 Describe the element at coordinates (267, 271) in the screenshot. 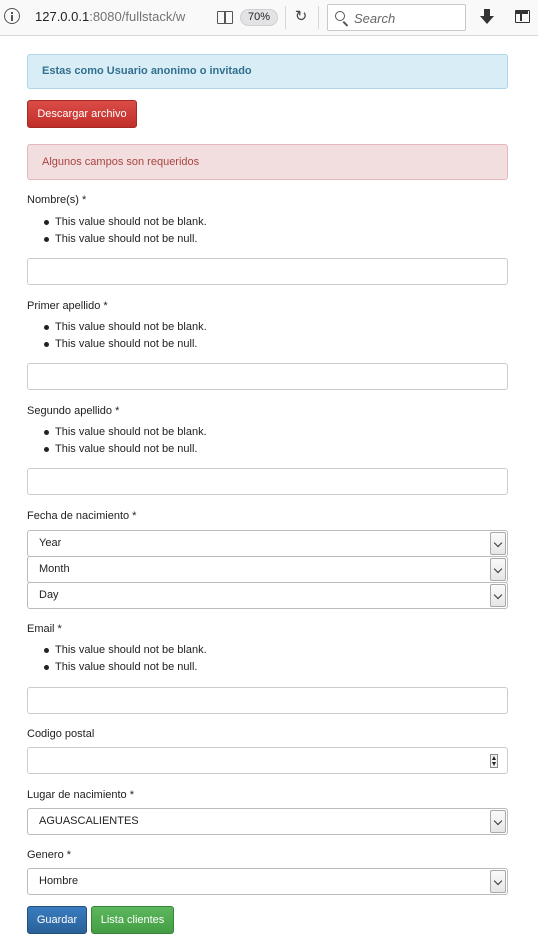

I see `nombre-input` at that location.